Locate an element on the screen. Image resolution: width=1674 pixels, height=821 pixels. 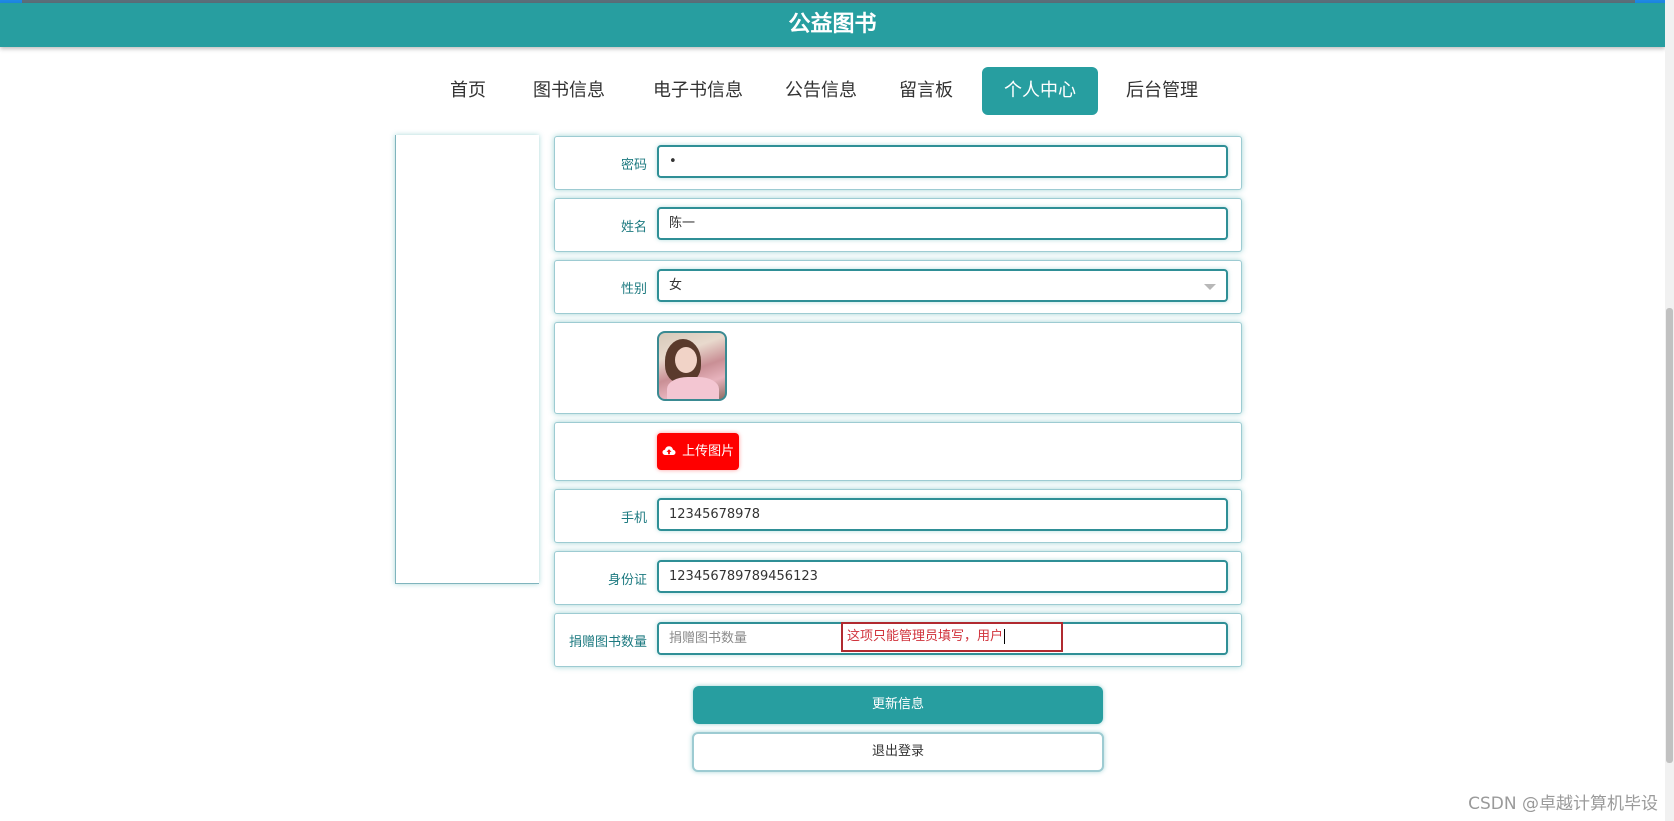
gender-select: 女 is located at coordinates (942, 285).